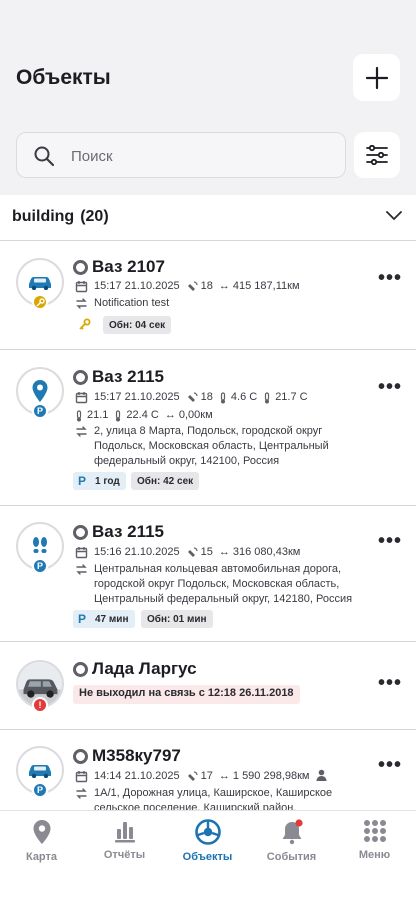  I want to click on grid-menu-icon, so click(374, 831).